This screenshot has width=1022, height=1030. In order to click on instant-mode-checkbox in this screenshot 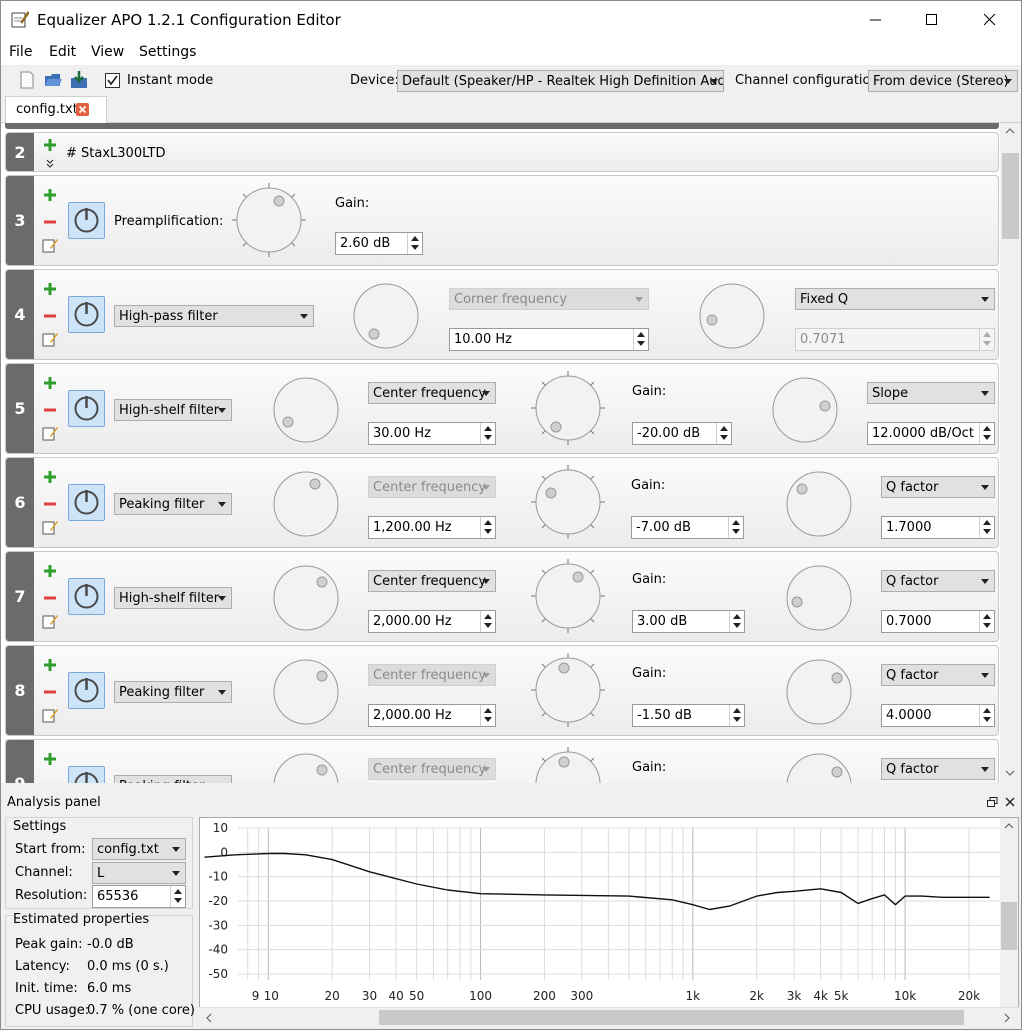, I will do `click(112, 80)`.